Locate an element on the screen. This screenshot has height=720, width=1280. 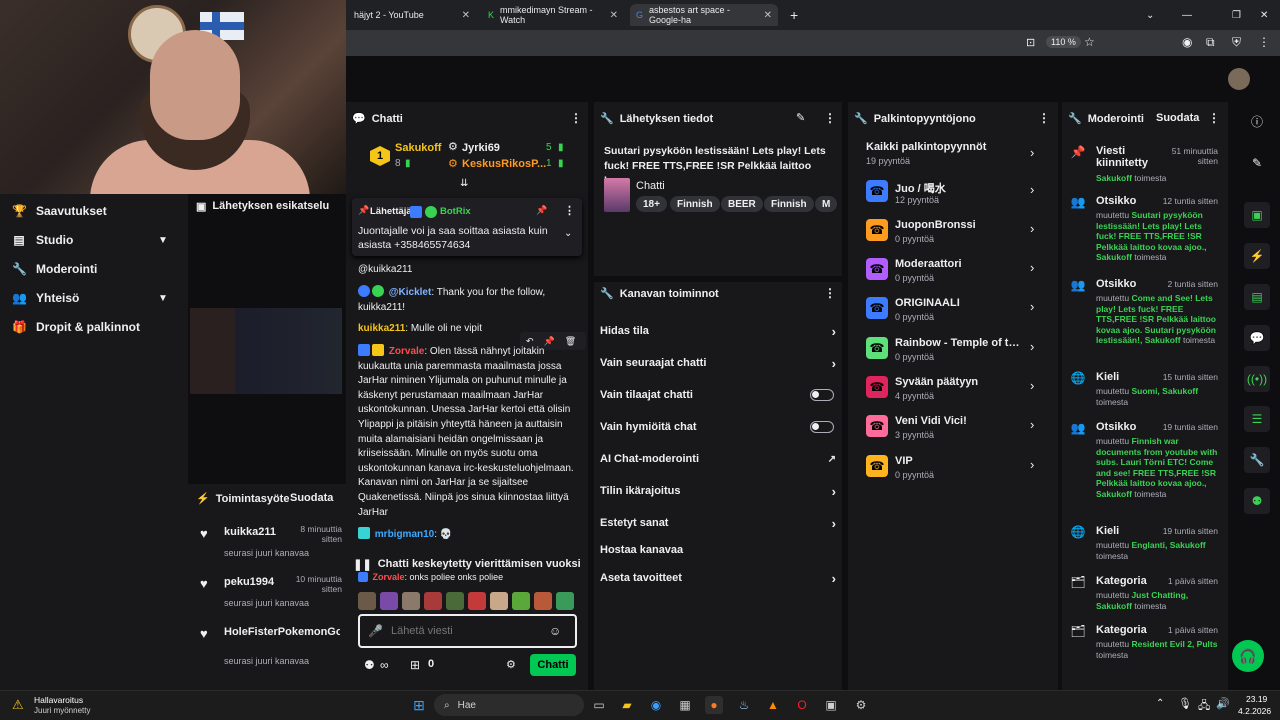
nav-drops: 🎁 Dropit & palkinnot is located at coordinates (76, 327).